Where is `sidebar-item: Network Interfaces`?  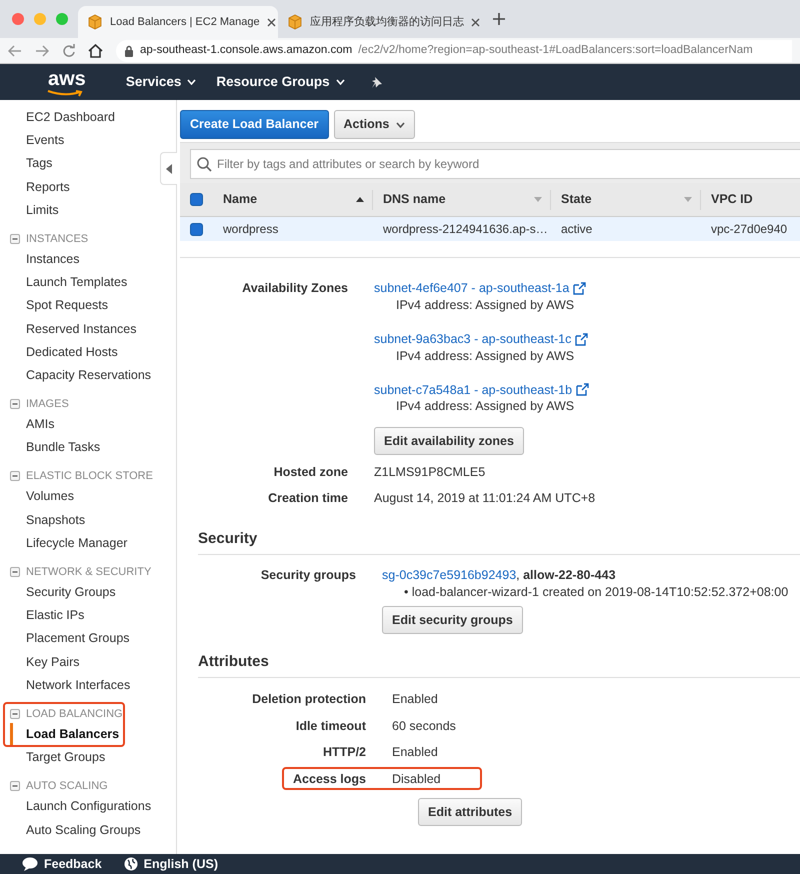
sidebar-item: Network Interfaces is located at coordinates (72, 685).